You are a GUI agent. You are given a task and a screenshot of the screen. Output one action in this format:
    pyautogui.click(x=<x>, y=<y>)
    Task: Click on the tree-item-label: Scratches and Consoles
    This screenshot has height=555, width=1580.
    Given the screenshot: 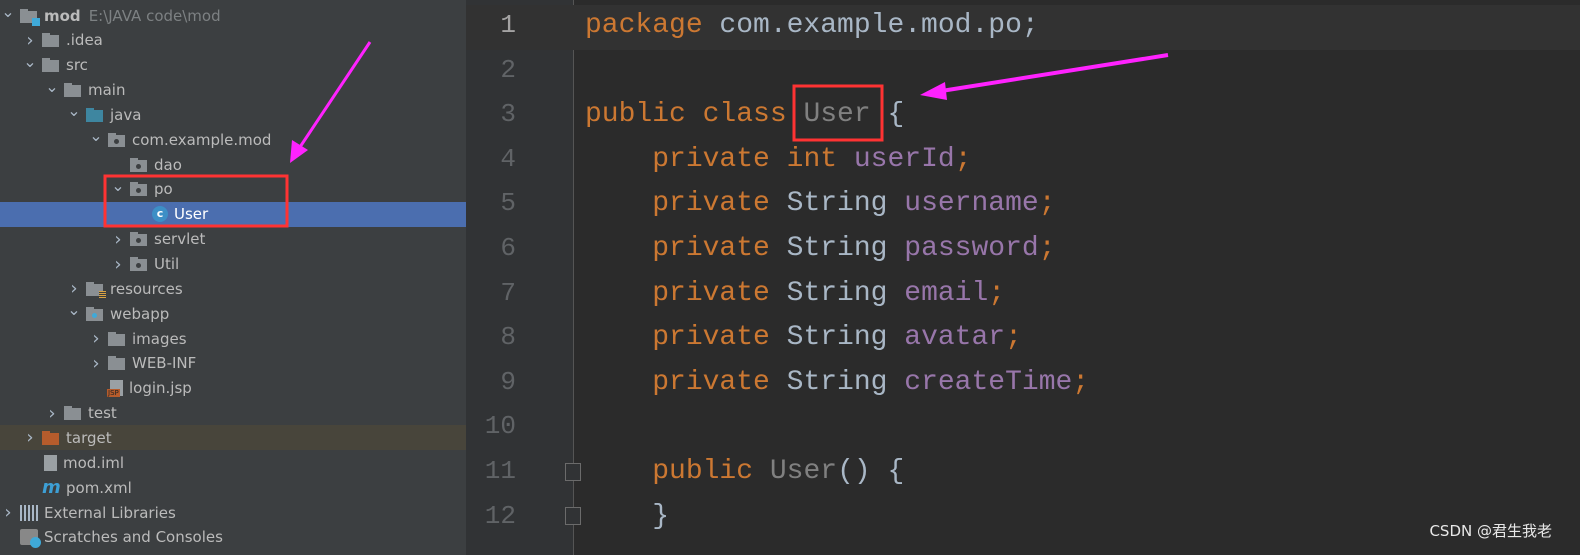 What is the action you would take?
    pyautogui.click(x=133, y=537)
    